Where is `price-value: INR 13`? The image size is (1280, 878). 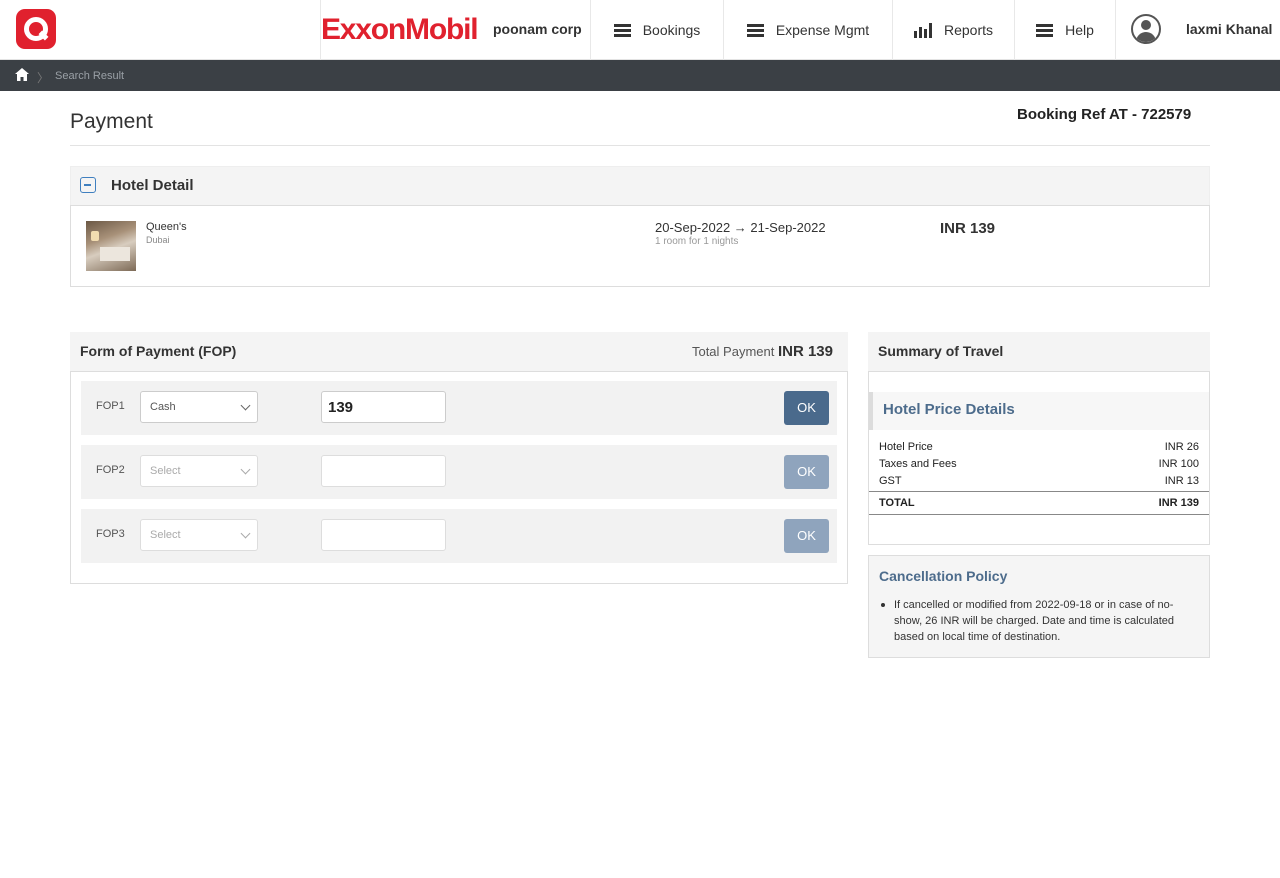
price-value: INR 13 is located at coordinates (1181, 481).